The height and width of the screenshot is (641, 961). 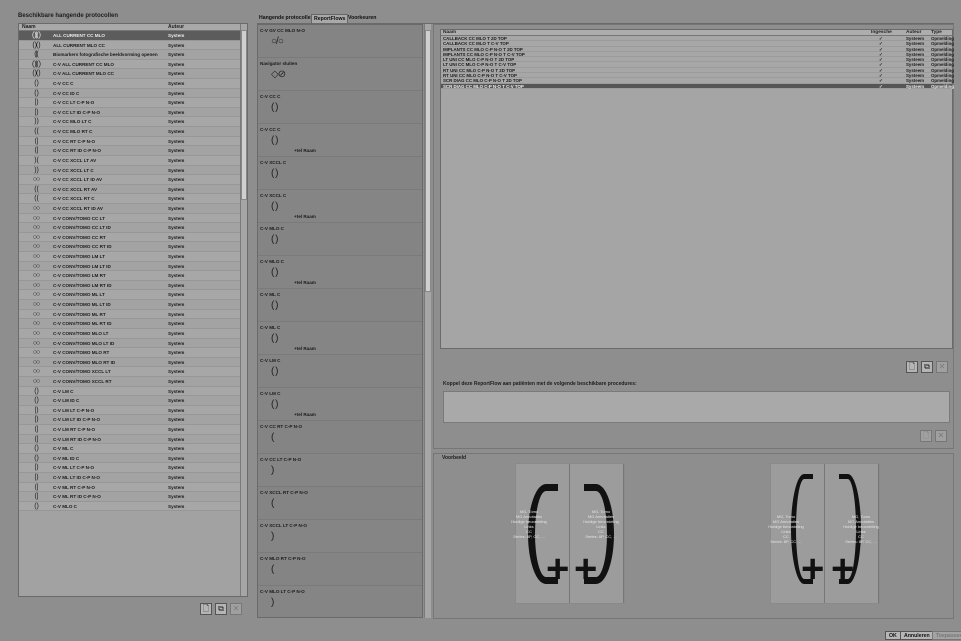 What do you see at coordinates (133, 122) in the screenshot?
I see `table-row: ) ) C-V CC MLO LT C System` at bounding box center [133, 122].